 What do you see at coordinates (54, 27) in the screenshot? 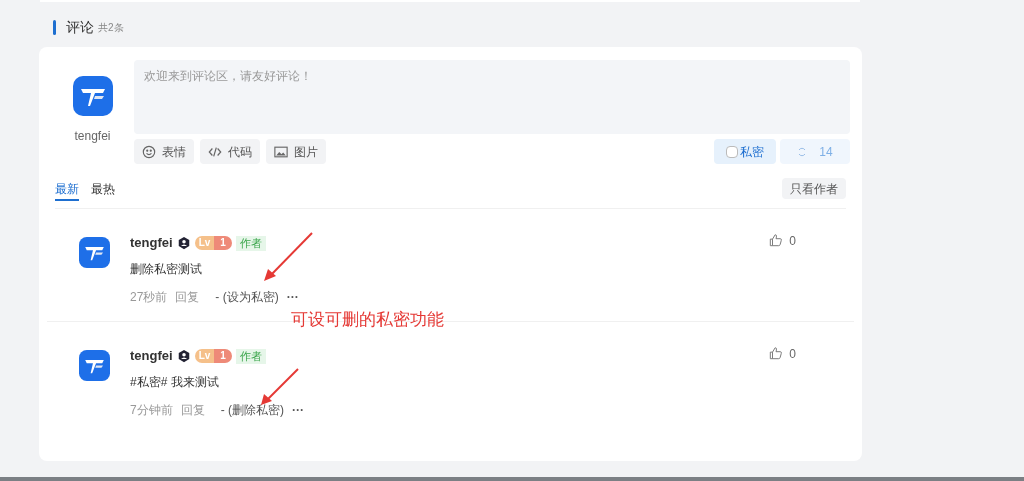
I see `section-marker` at bounding box center [54, 27].